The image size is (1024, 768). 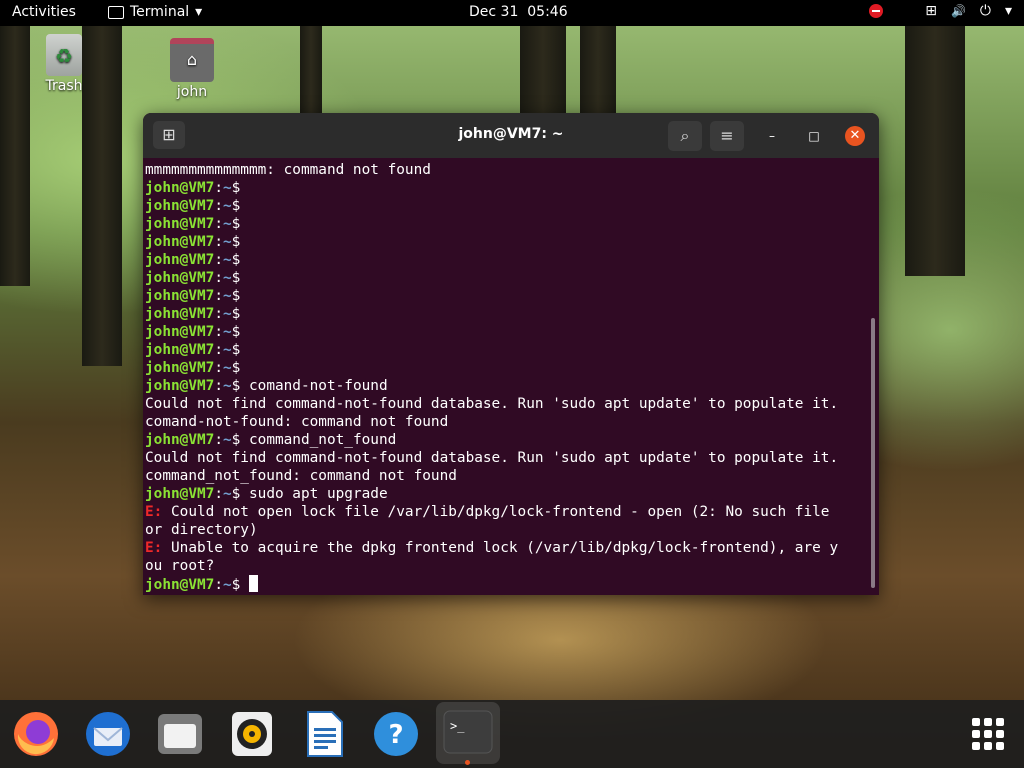 I want to click on terminal-line: mmmmmmmmmmmmmm: command not found, so click(x=505, y=170).